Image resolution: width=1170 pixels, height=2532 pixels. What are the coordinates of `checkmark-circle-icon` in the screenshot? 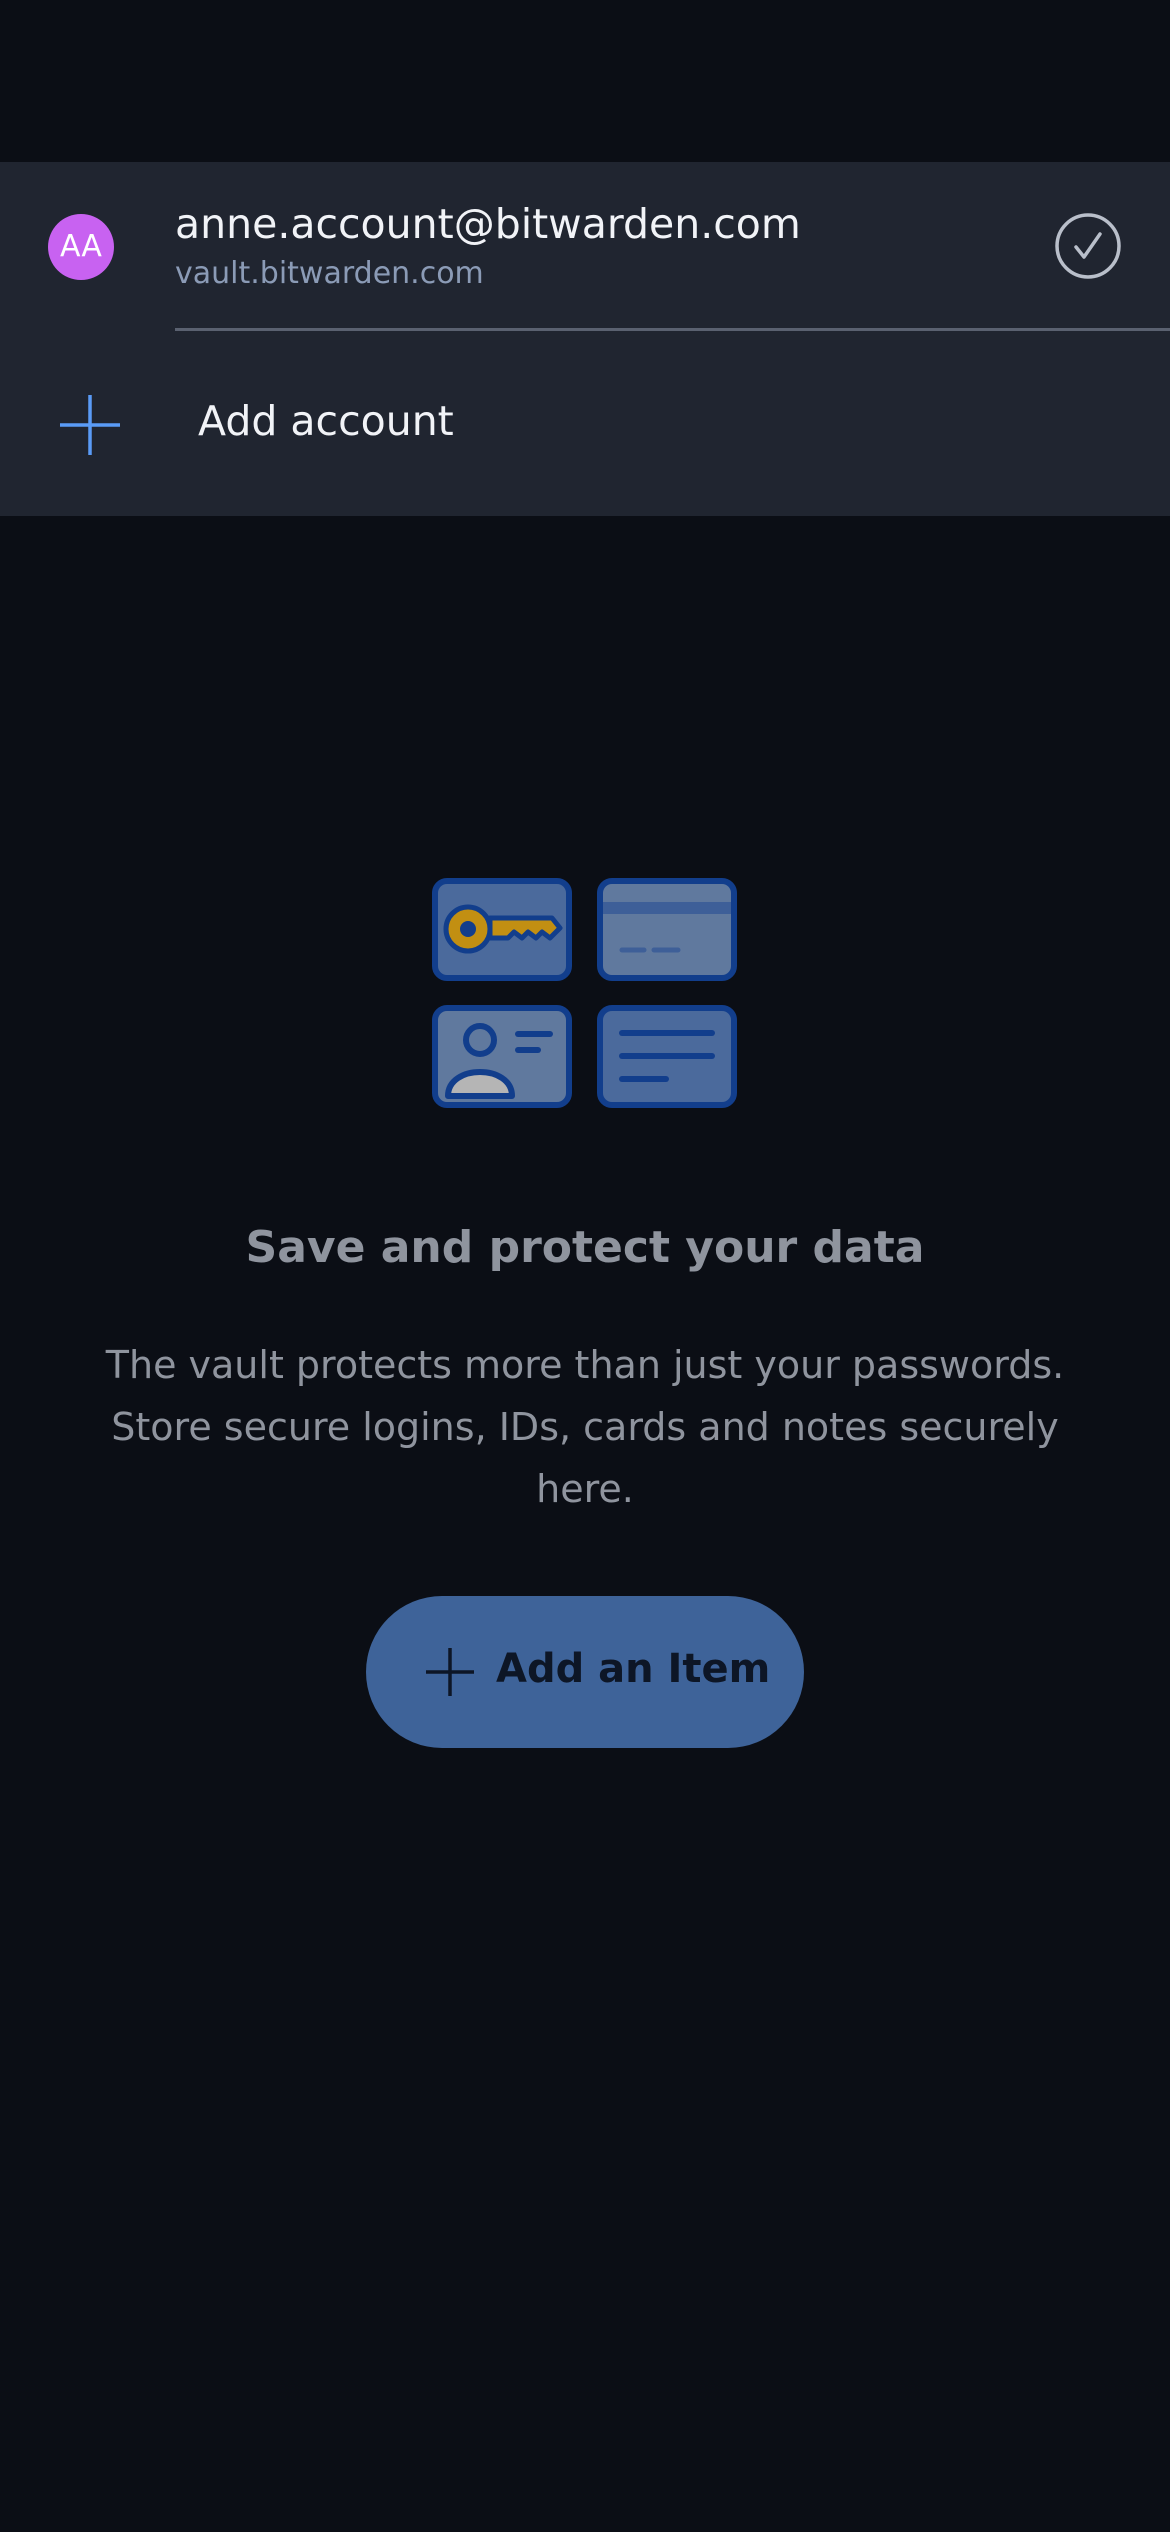 It's located at (1088, 246).